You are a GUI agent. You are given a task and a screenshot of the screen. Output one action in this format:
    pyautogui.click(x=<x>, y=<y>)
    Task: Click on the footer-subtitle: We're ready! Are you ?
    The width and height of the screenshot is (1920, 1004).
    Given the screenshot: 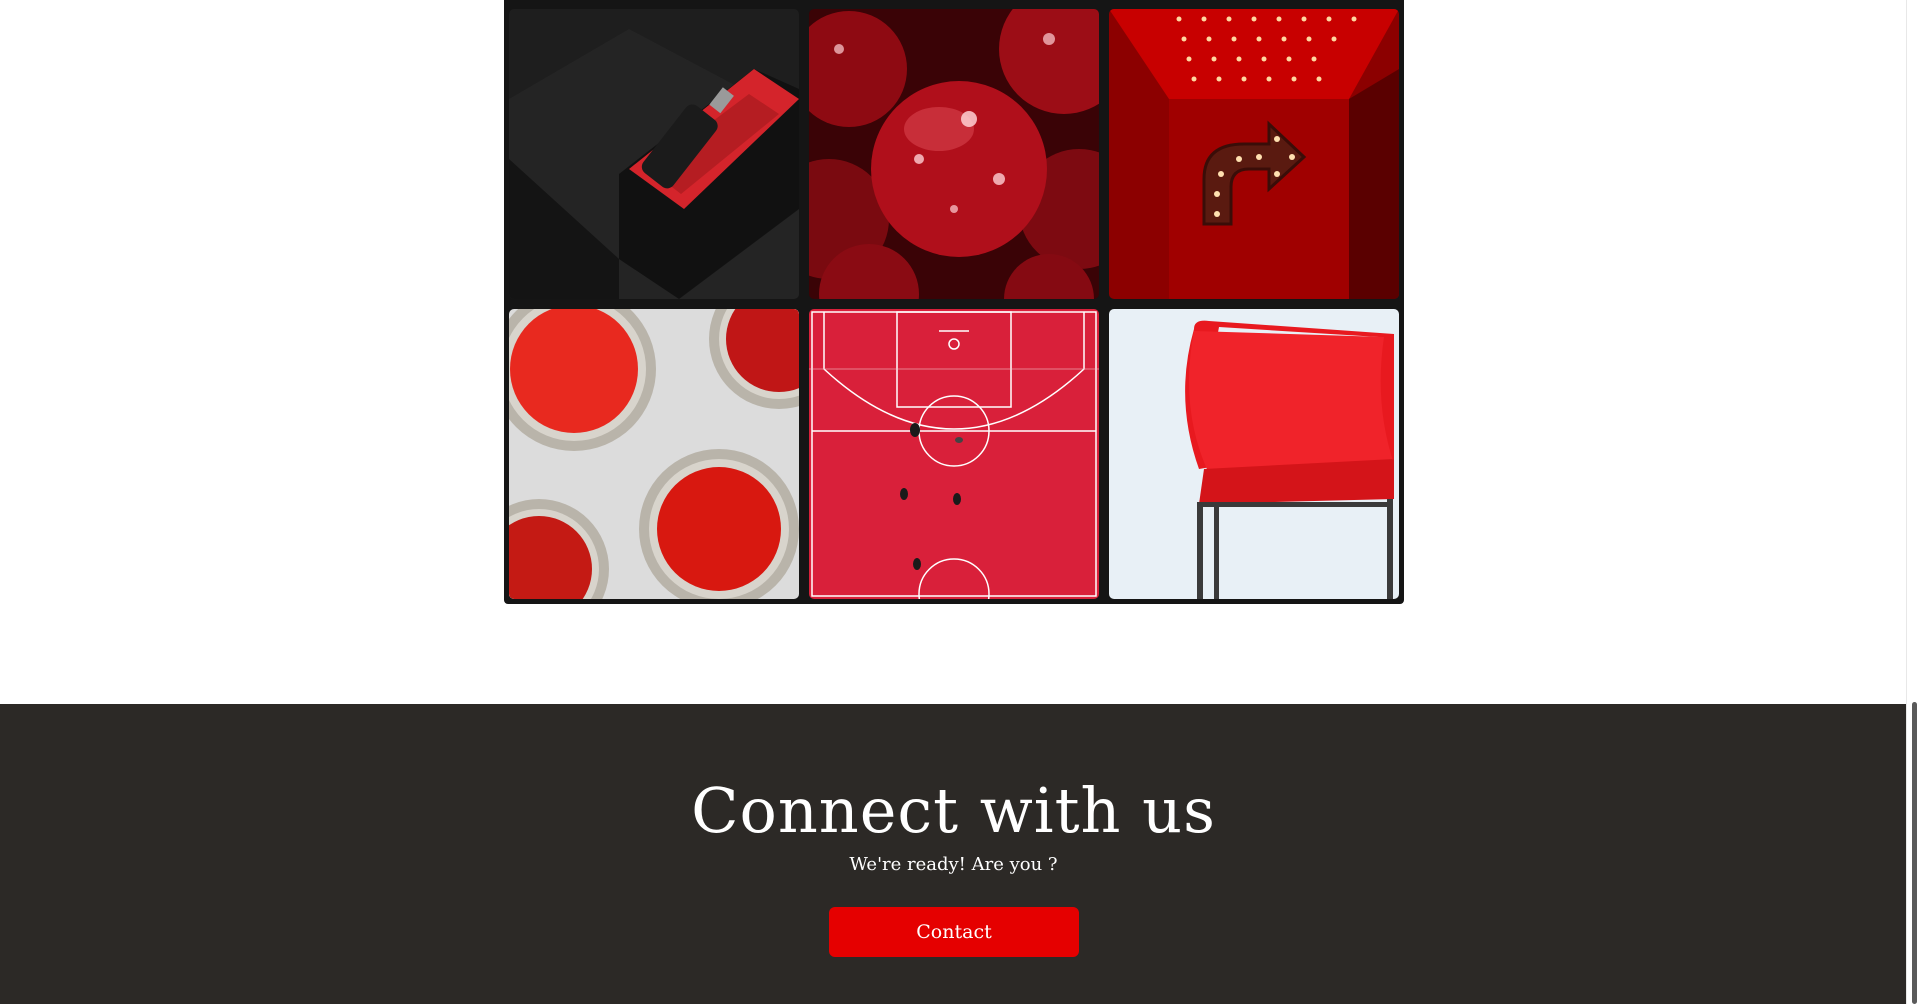 What is the action you would take?
    pyautogui.click(x=953, y=864)
    